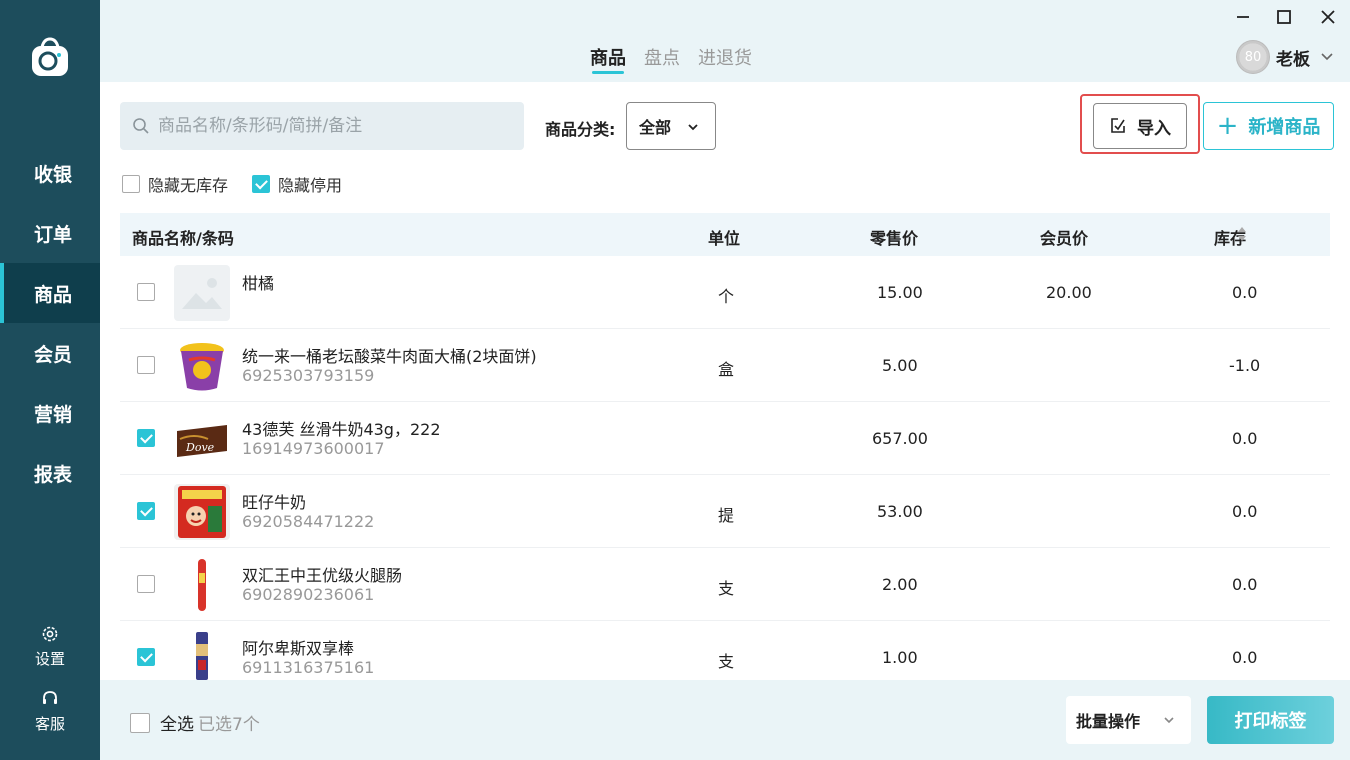  I want to click on sort-icon, so click(1242, 234).